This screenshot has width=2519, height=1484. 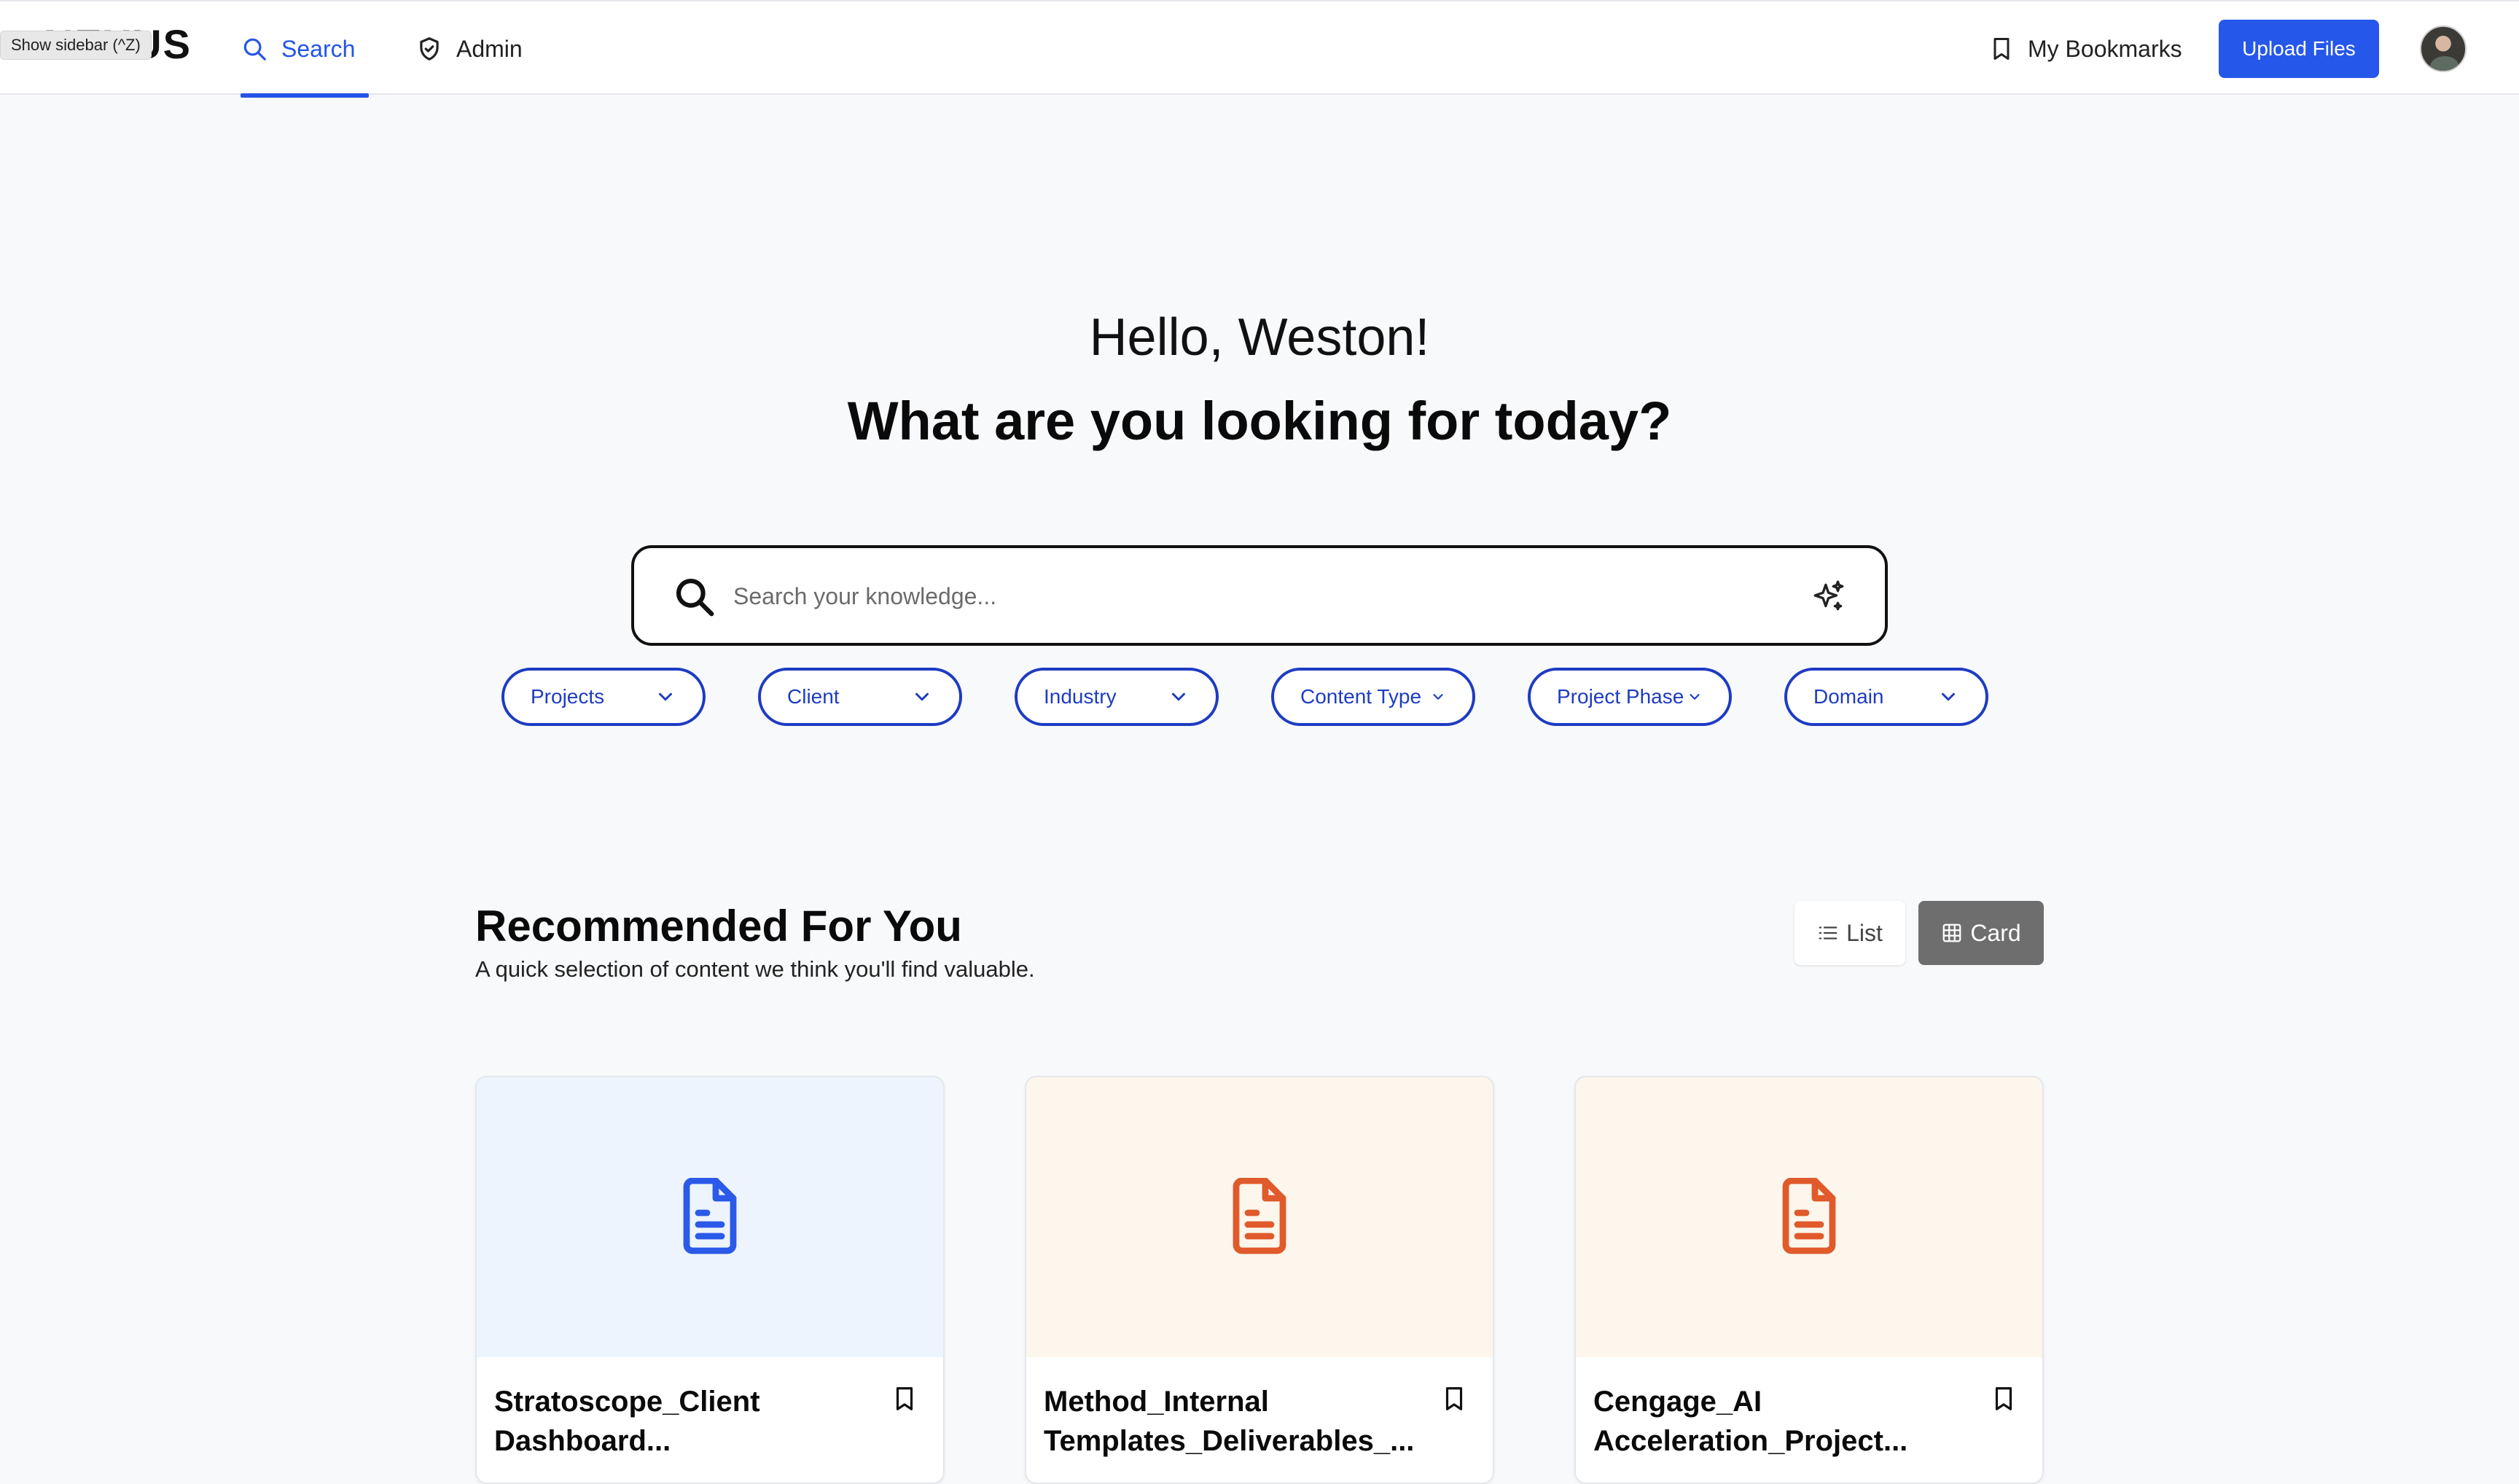 I want to click on filter-content-type: Content Type, so click(x=1373, y=697).